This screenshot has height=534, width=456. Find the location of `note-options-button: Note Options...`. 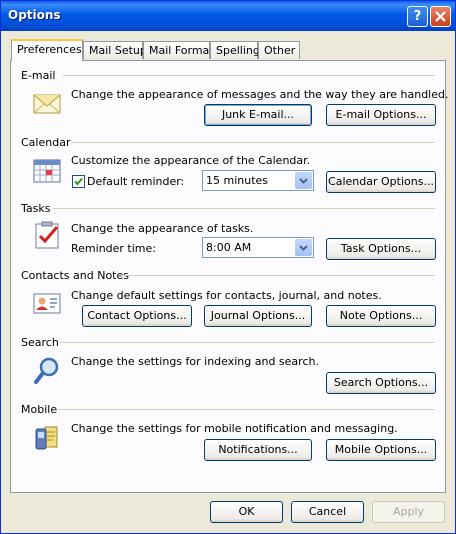

note-options-button: Note Options... is located at coordinates (381, 316).